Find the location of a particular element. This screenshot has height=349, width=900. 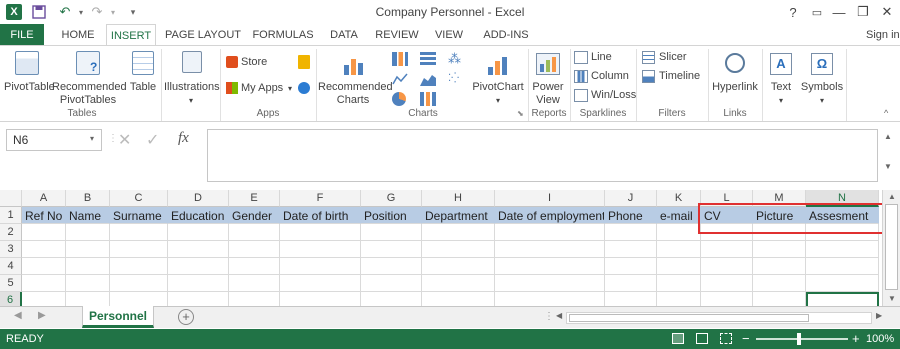

header-cell: e-mail is located at coordinates (679, 215).